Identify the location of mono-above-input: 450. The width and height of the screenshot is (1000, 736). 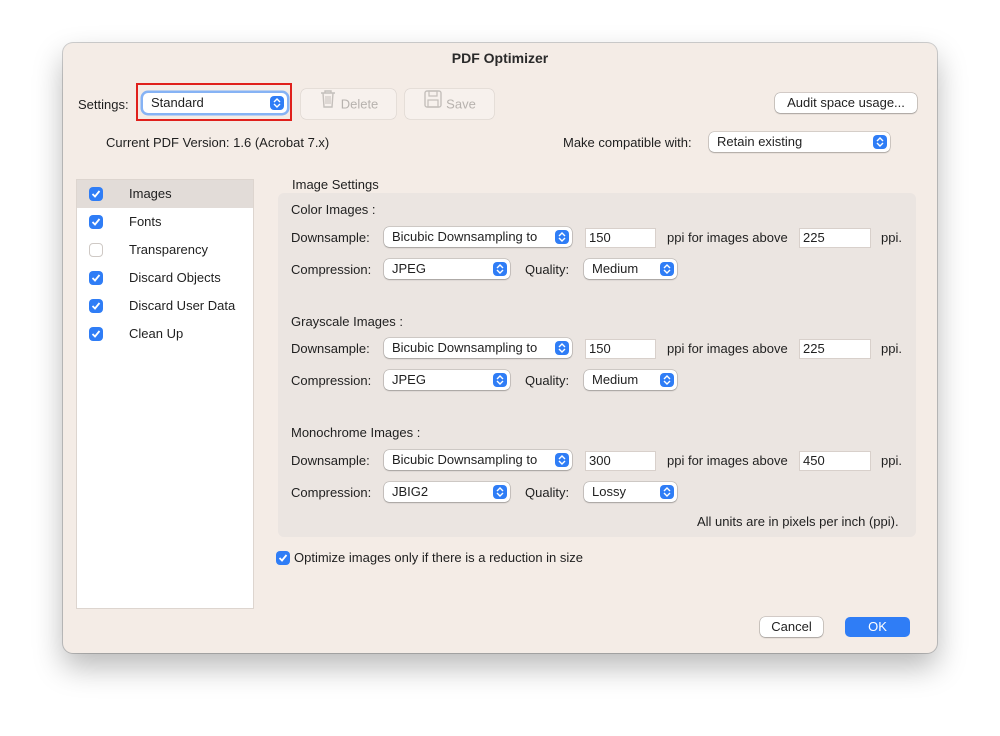
(835, 461).